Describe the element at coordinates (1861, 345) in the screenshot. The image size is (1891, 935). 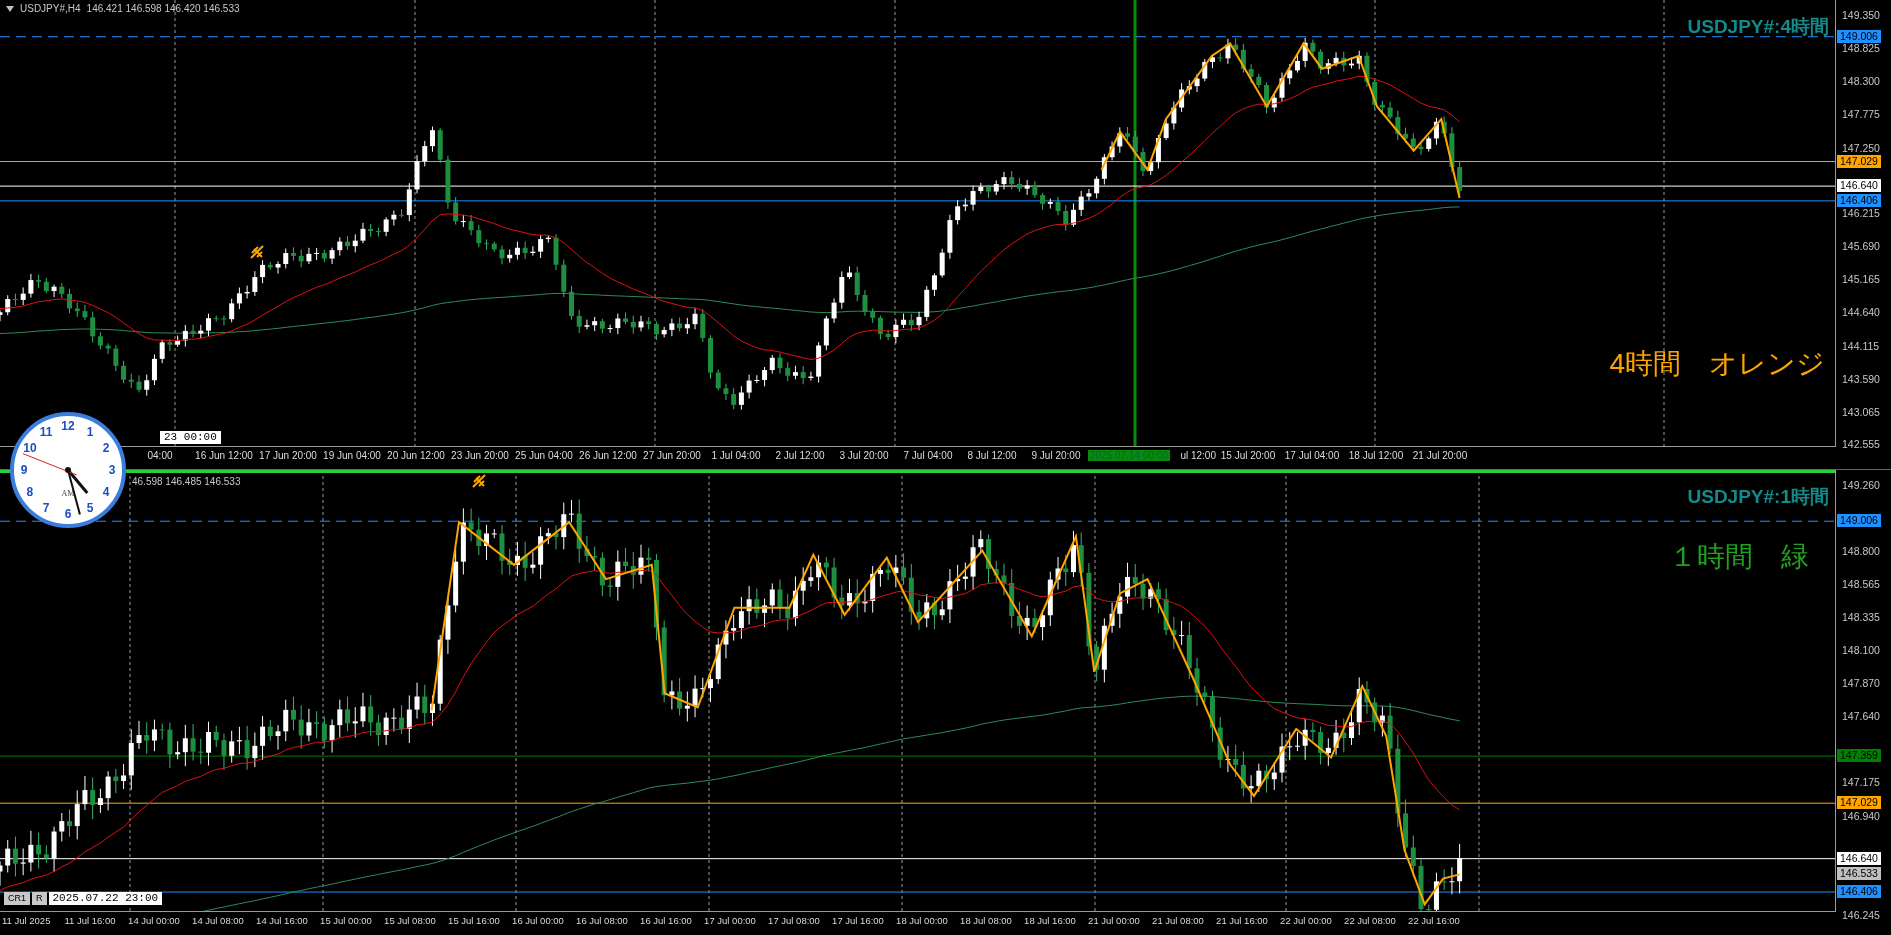
I see `price-tick: 144.115` at that location.